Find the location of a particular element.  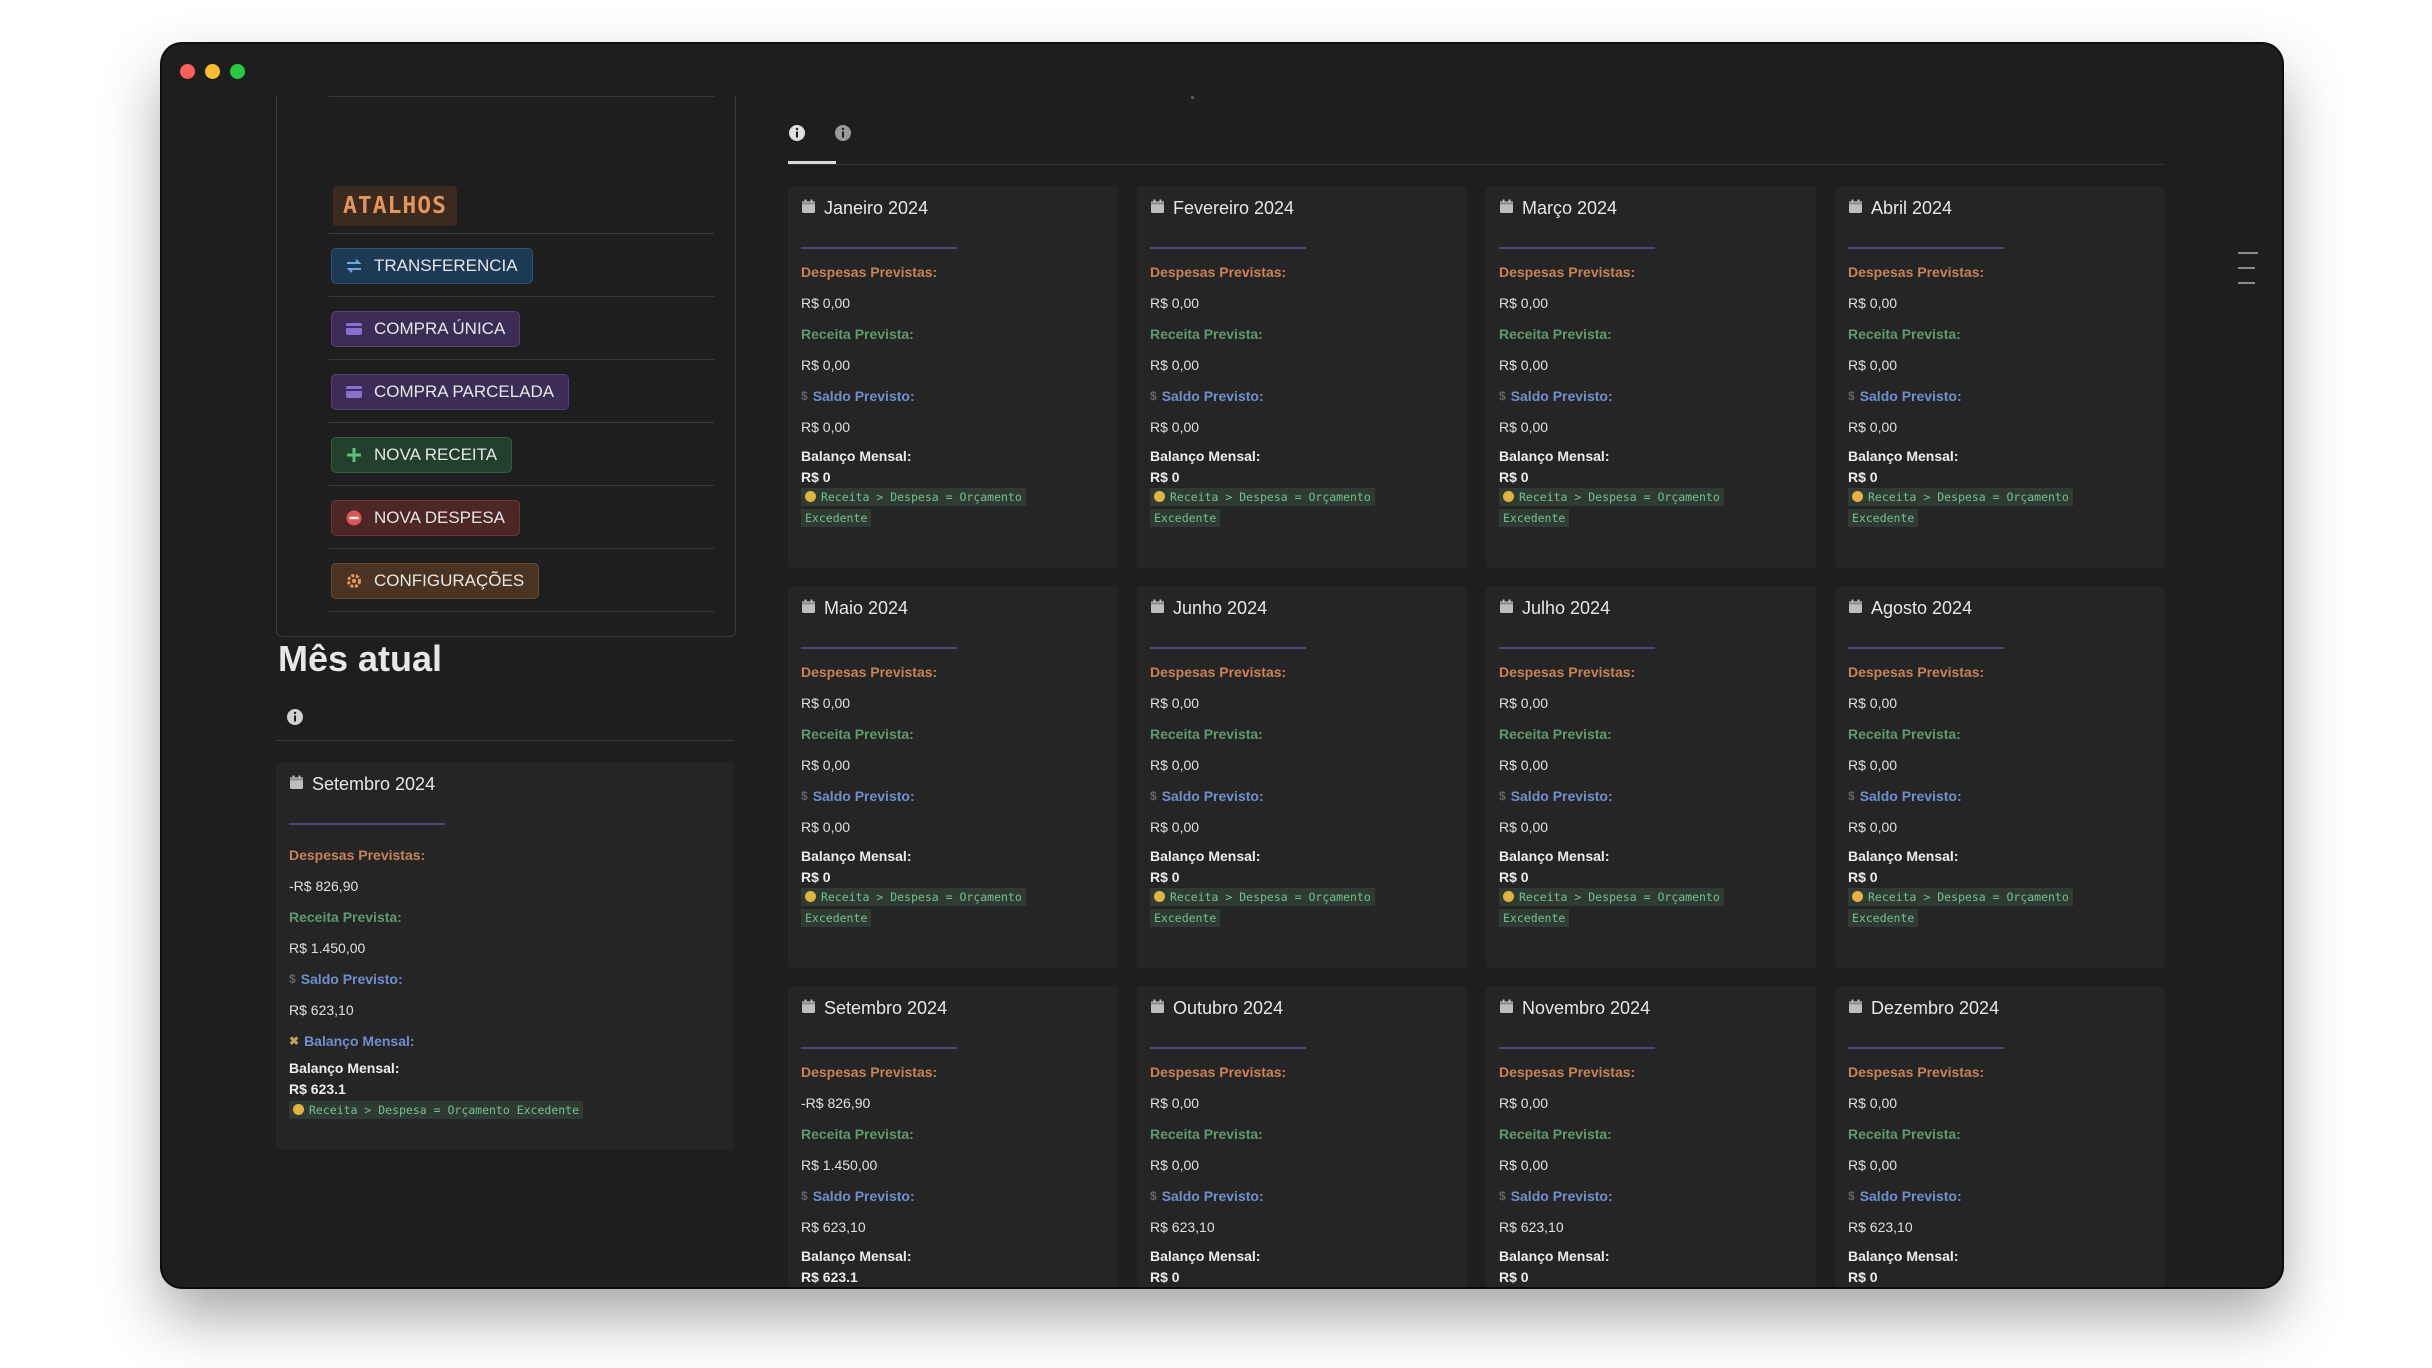

outline-line is located at coordinates (2248, 253).